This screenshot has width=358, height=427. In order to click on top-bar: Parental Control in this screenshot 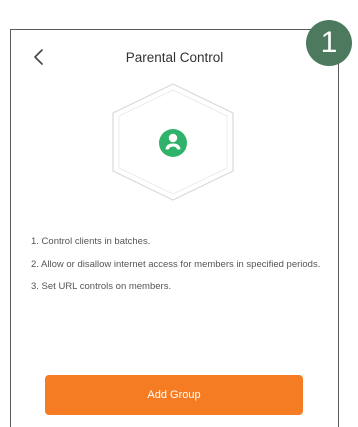, I will do `click(174, 53)`.